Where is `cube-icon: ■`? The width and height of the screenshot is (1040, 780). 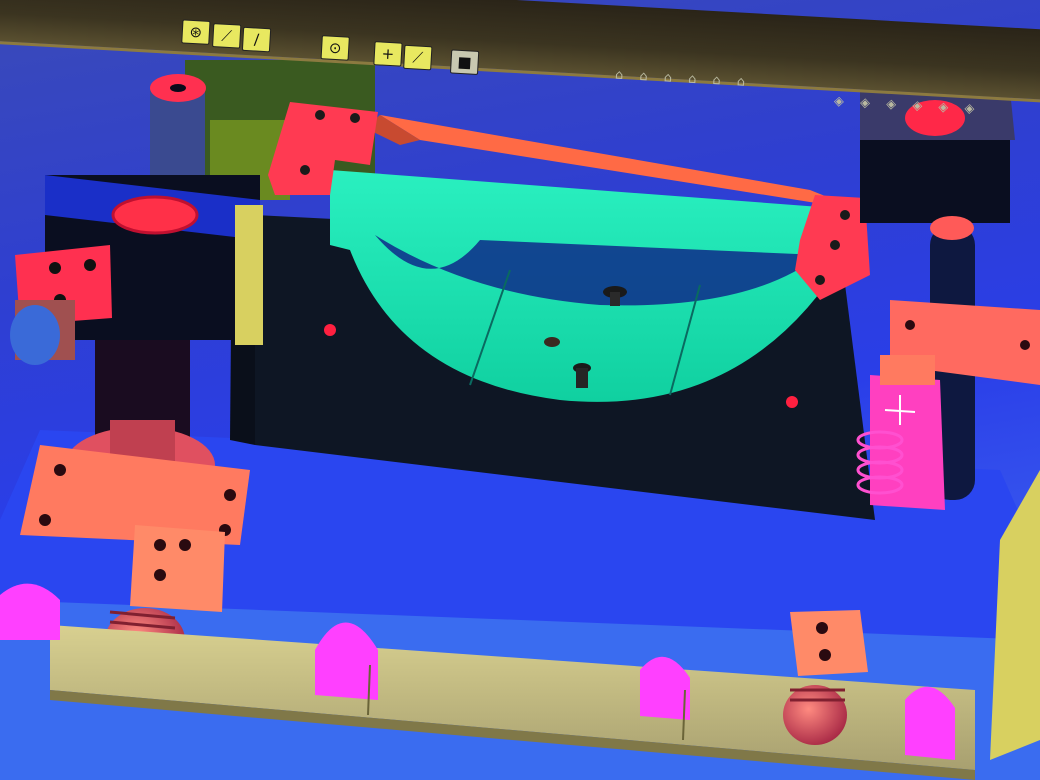
cube-icon: ■ is located at coordinates (465, 62).